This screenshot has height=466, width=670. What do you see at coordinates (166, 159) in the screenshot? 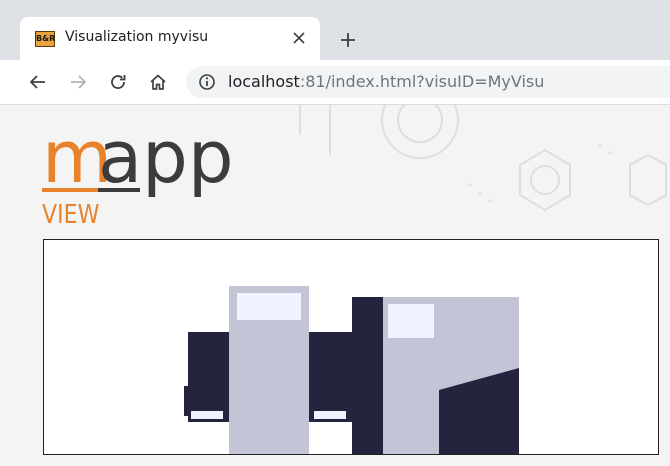
I see `logo-app-letters: app` at bounding box center [166, 159].